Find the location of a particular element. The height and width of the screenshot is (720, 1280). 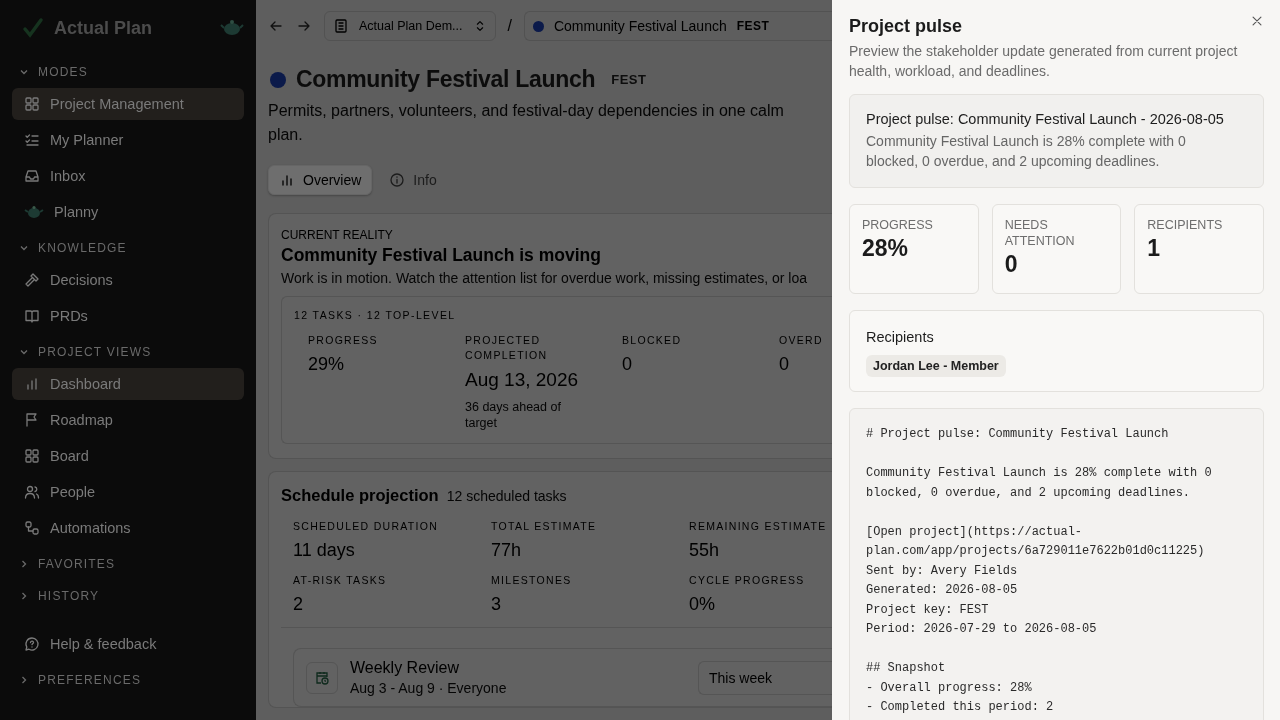

drawer-title: Project pulse is located at coordinates (906, 26).